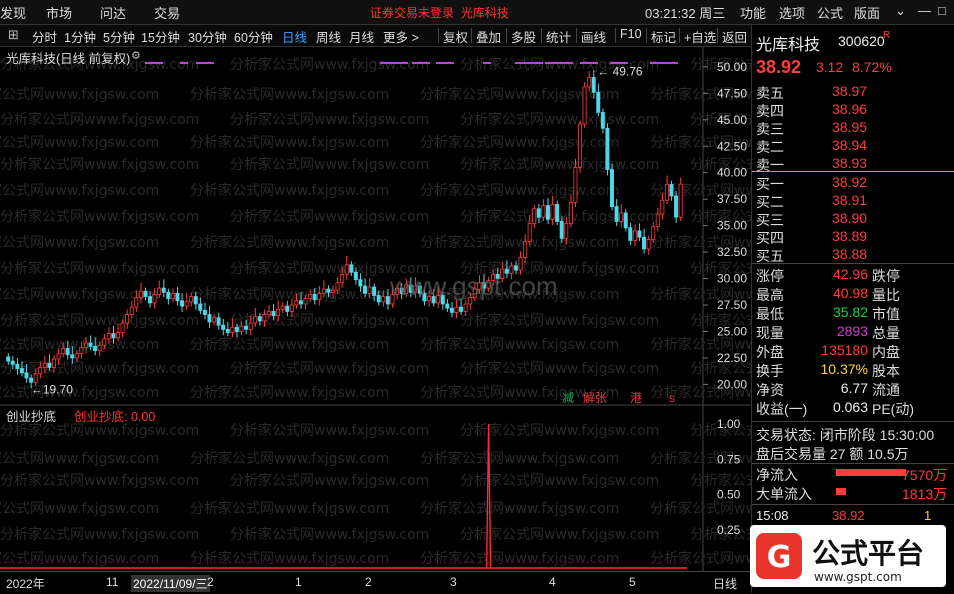 The image size is (954, 594). What do you see at coordinates (361, 36) in the screenshot?
I see `period-8: 月线` at bounding box center [361, 36].